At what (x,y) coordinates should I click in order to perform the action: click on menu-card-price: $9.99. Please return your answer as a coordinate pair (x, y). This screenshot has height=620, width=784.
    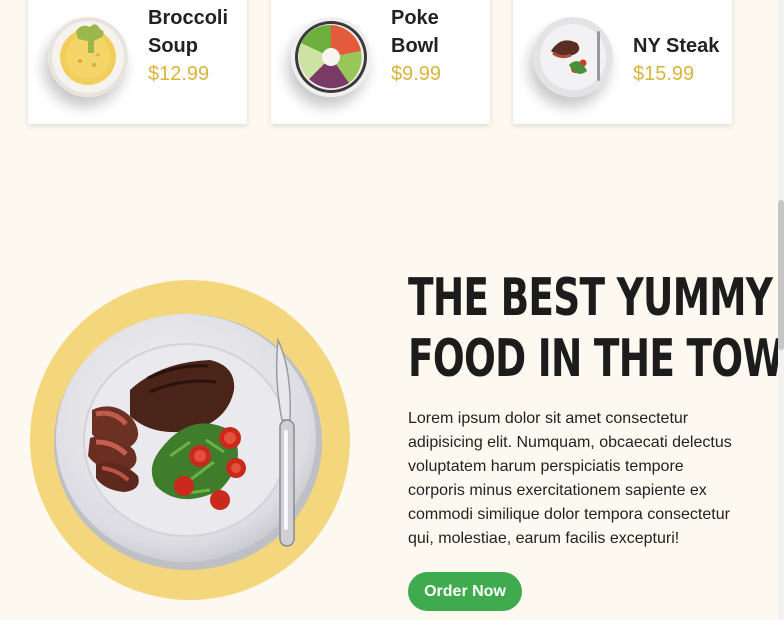
    Looking at the image, I should click on (416, 74).